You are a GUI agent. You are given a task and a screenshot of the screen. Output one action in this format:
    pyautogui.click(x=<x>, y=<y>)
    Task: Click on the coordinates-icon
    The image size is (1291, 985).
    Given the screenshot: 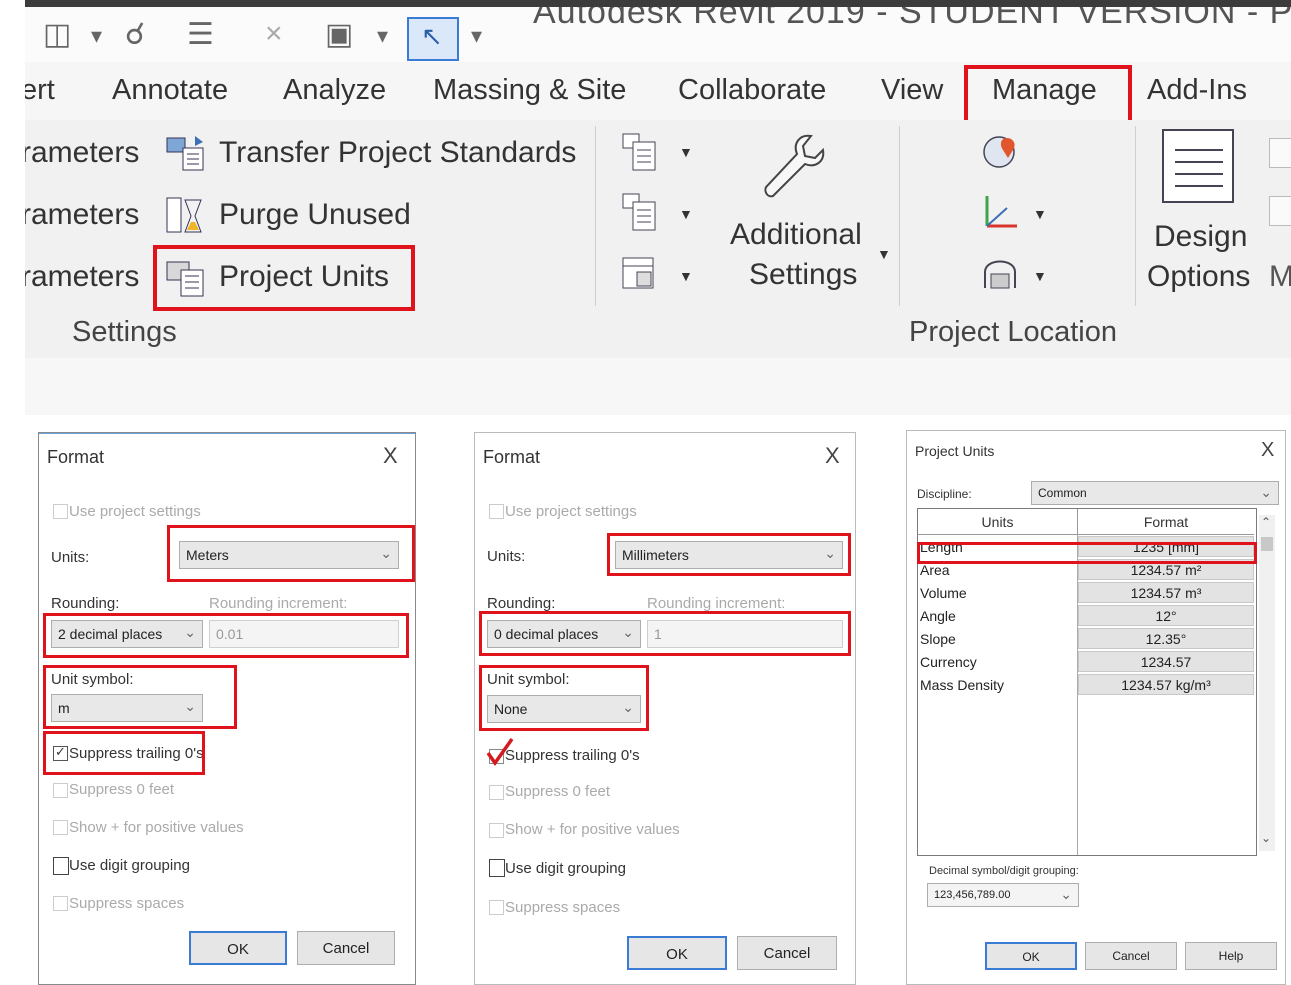 What is the action you would take?
    pyautogui.click(x=1003, y=212)
    